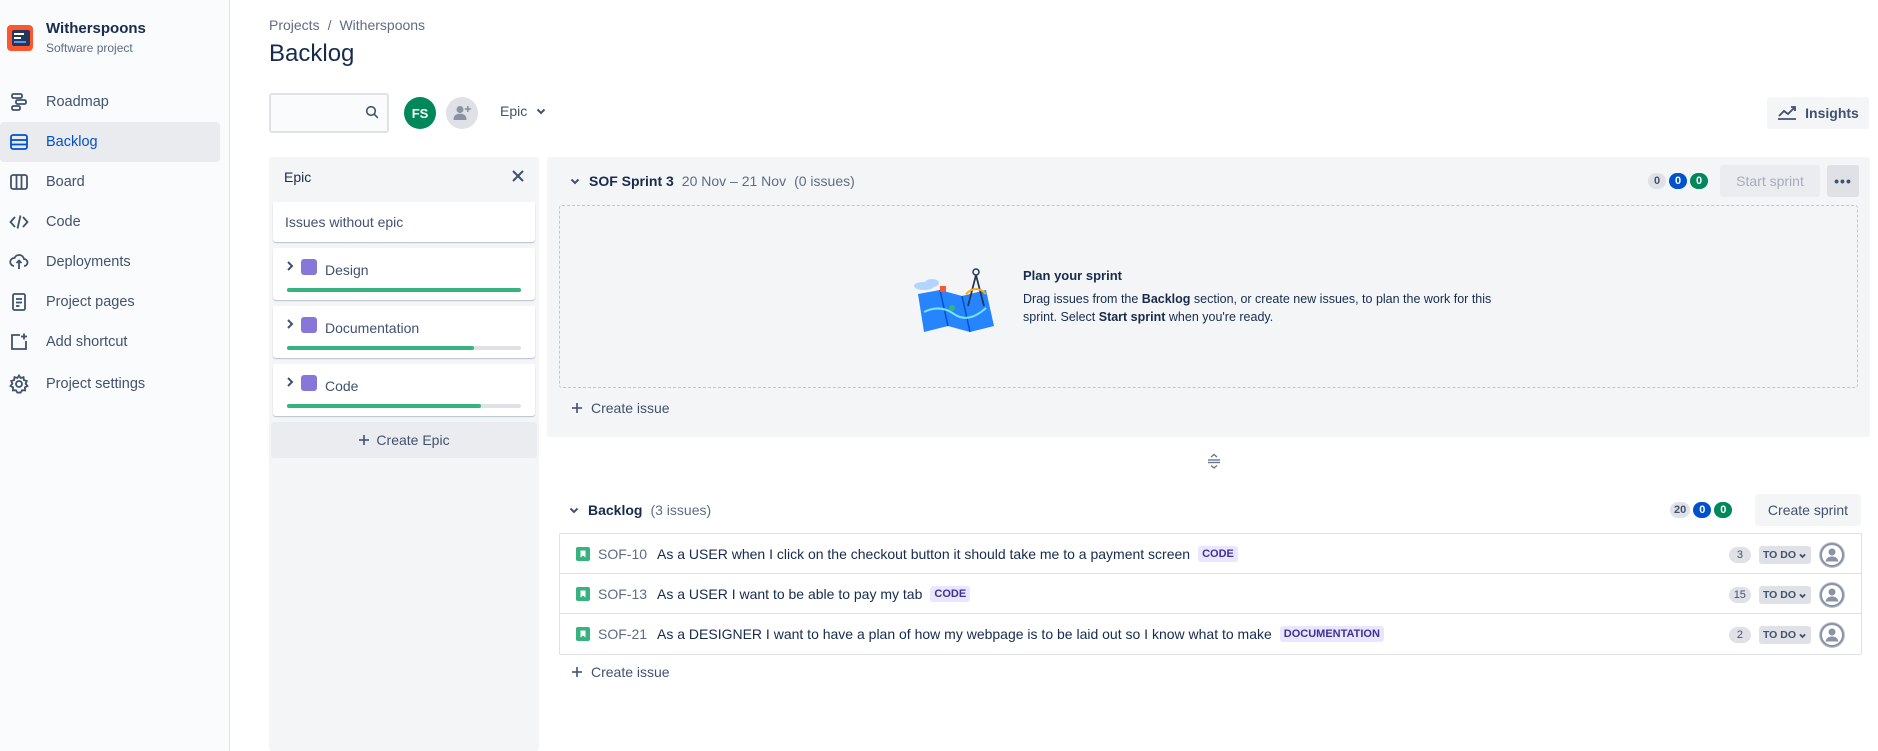  I want to click on story-points-badge: 2, so click(1739, 635).